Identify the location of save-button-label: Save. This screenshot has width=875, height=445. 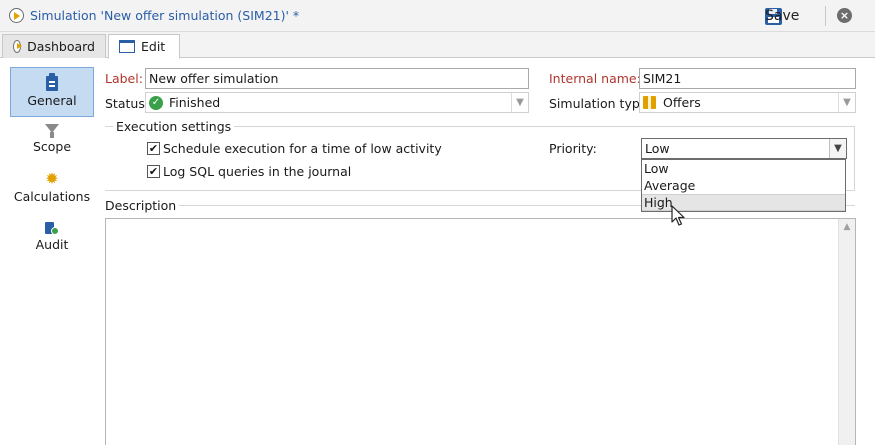
(782, 16).